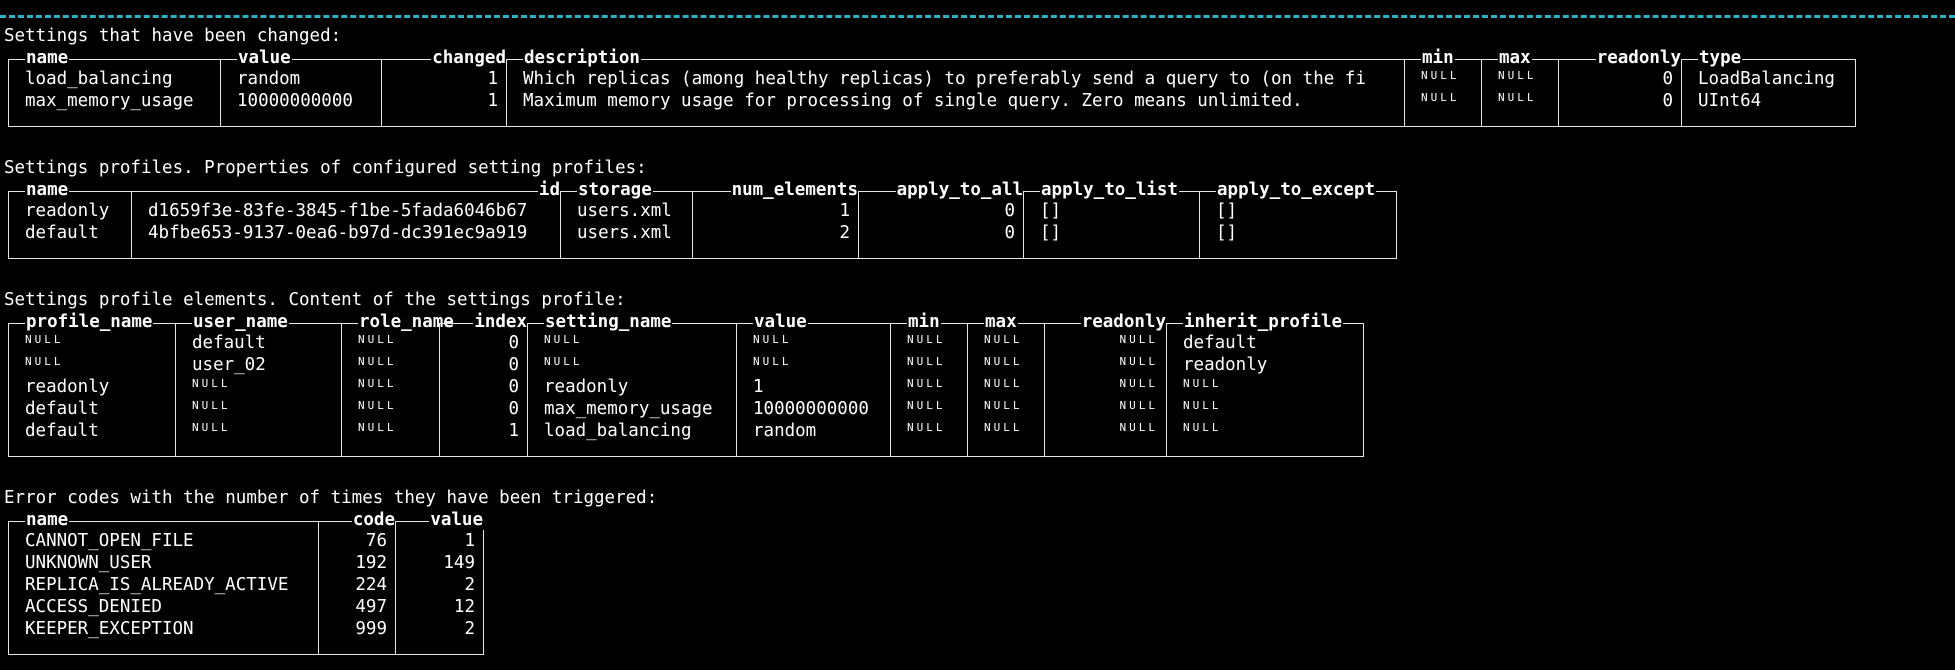  I want to click on column-readonly: readonly 0 0, so click(1620, 87).